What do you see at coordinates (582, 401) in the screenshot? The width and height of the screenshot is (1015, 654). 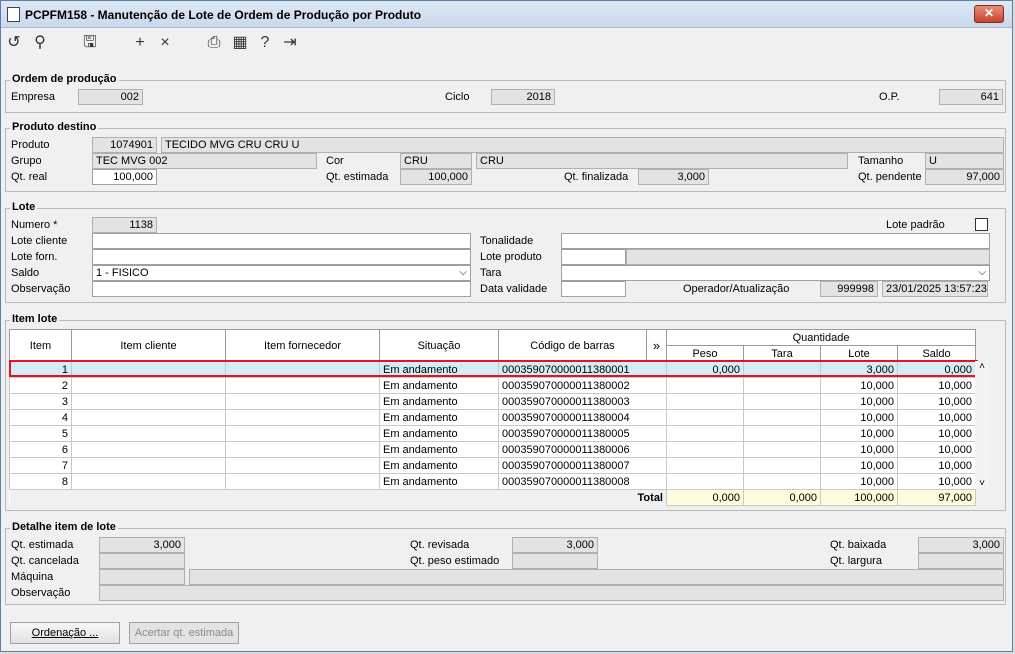 I see `cell-codigo: 000359070000011380003` at bounding box center [582, 401].